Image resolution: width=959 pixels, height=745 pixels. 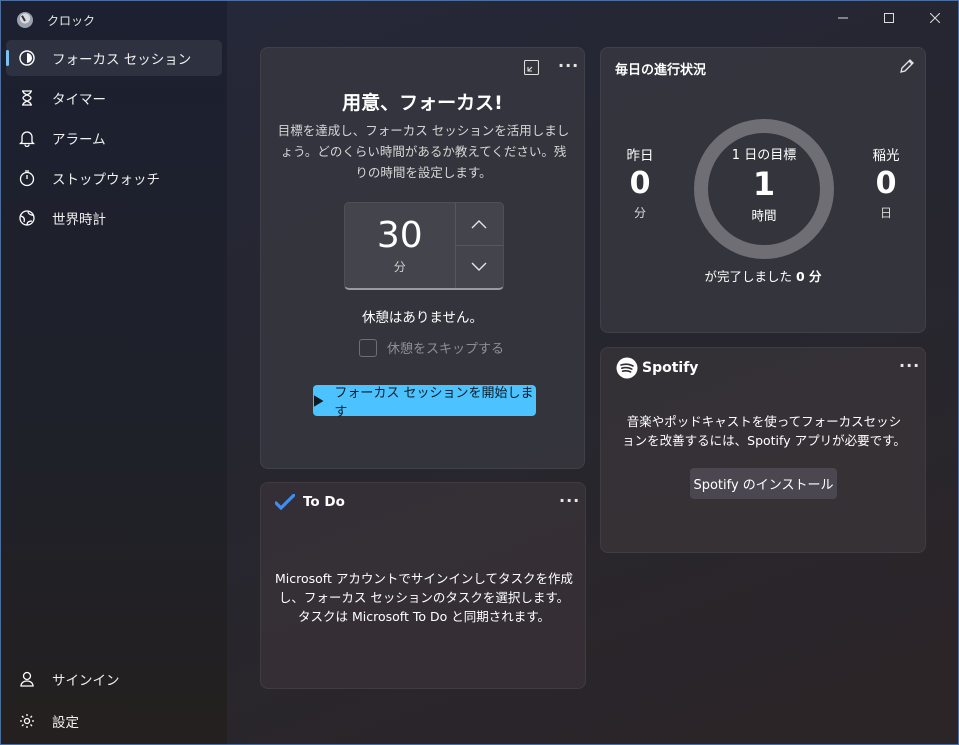 I want to click on minimize-icon, so click(x=843, y=18).